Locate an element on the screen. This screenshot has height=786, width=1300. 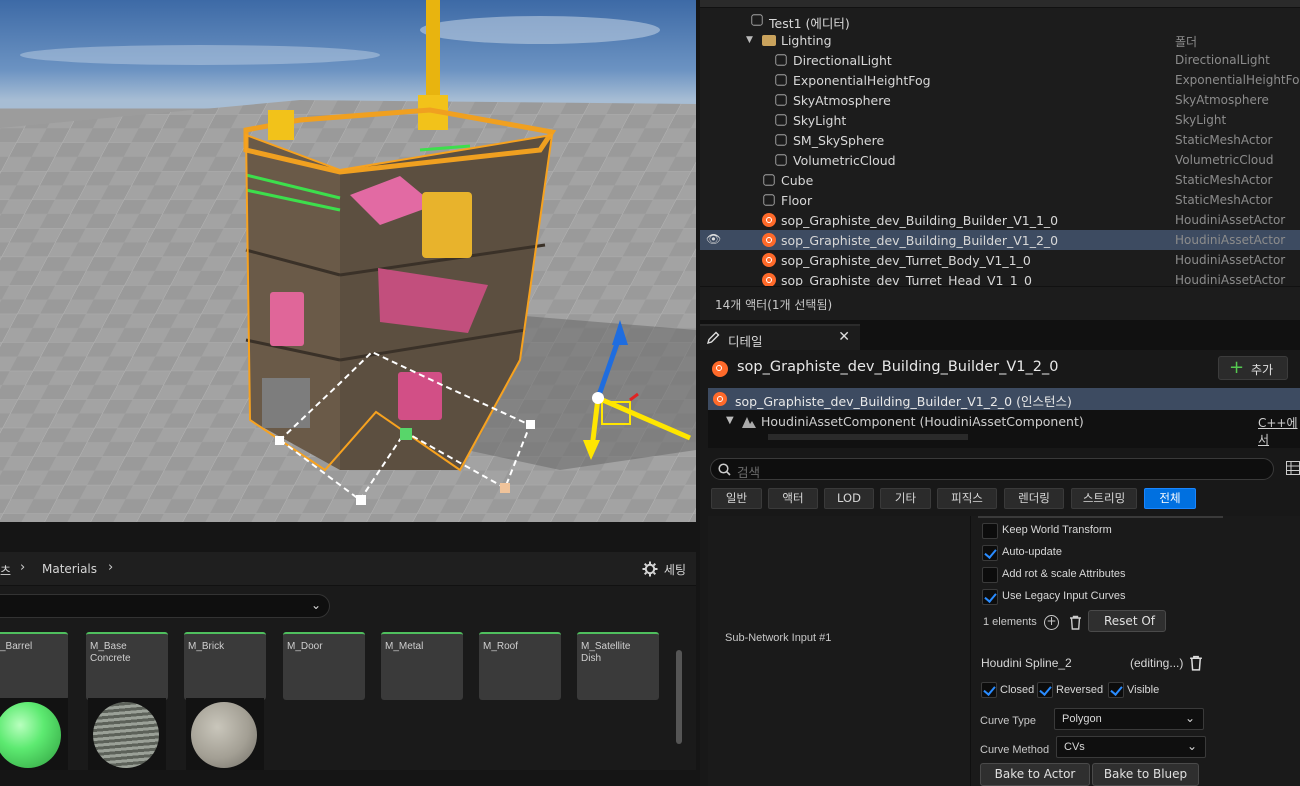
gear-icon is located at coordinates (650, 569).